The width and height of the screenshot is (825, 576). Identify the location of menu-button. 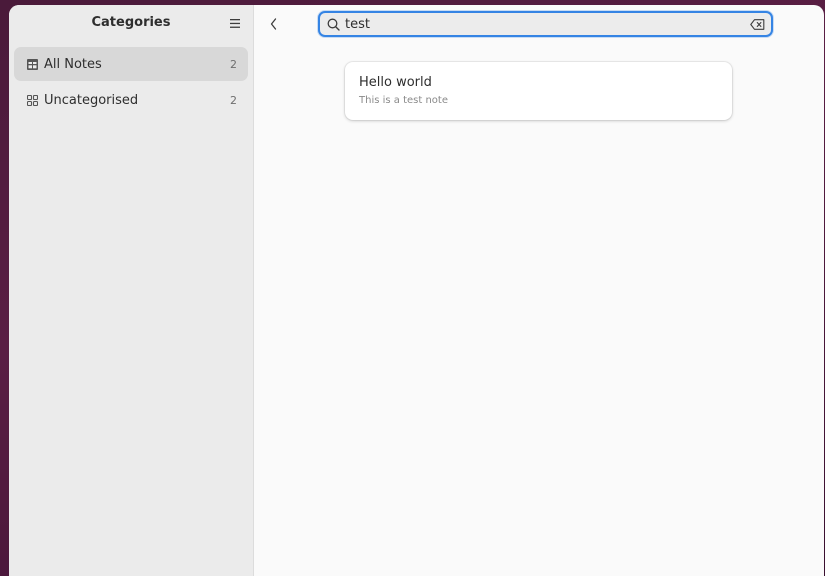
(235, 23).